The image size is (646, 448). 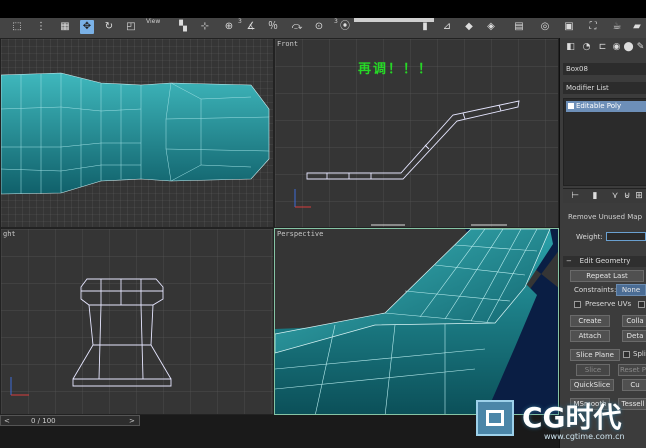 What do you see at coordinates (287, 44) in the screenshot?
I see `viewport-front-label: Front` at bounding box center [287, 44].